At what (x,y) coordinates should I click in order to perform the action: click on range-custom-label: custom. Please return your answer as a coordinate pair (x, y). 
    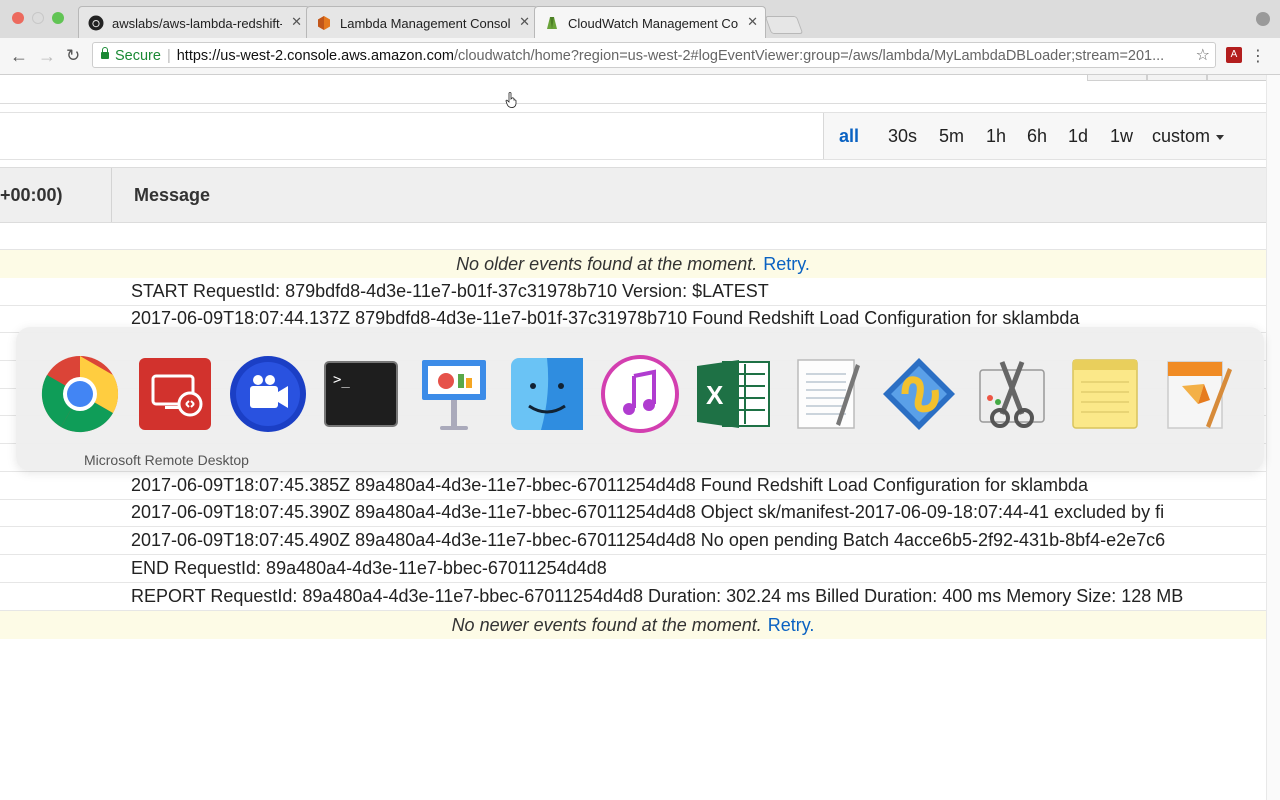
    Looking at the image, I should click on (1181, 136).